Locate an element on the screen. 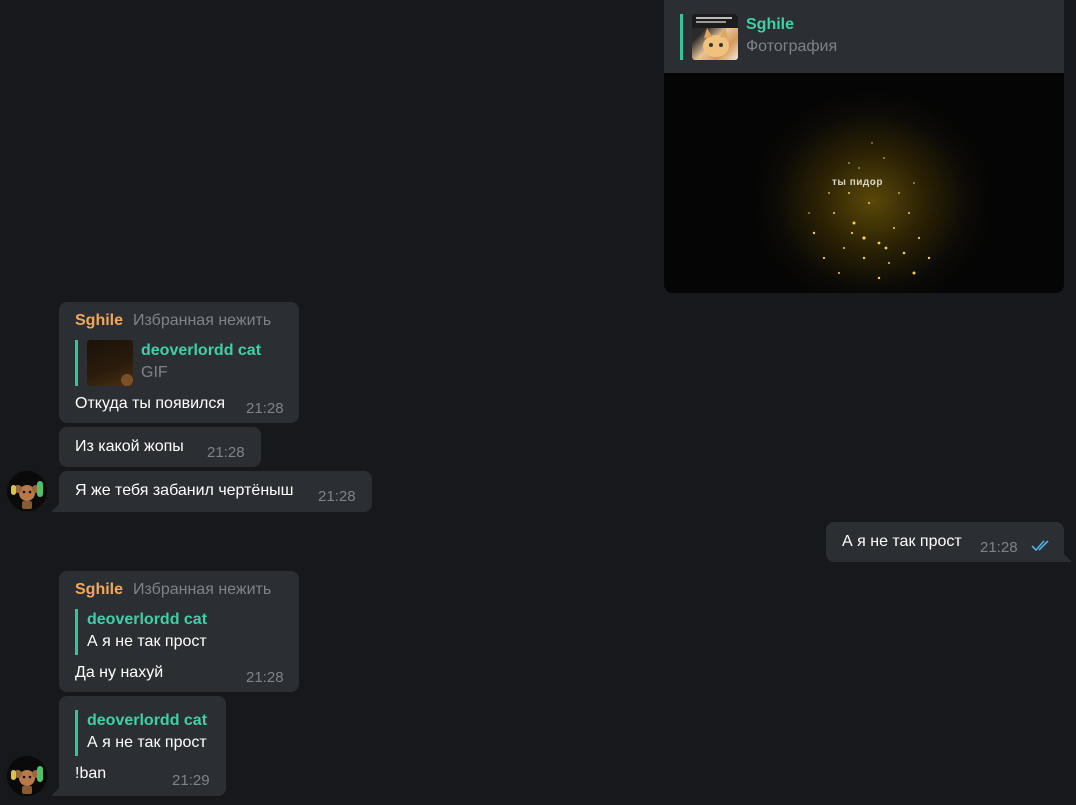 The width and height of the screenshot is (1076, 805). message-time: 21:29 is located at coordinates (191, 780).